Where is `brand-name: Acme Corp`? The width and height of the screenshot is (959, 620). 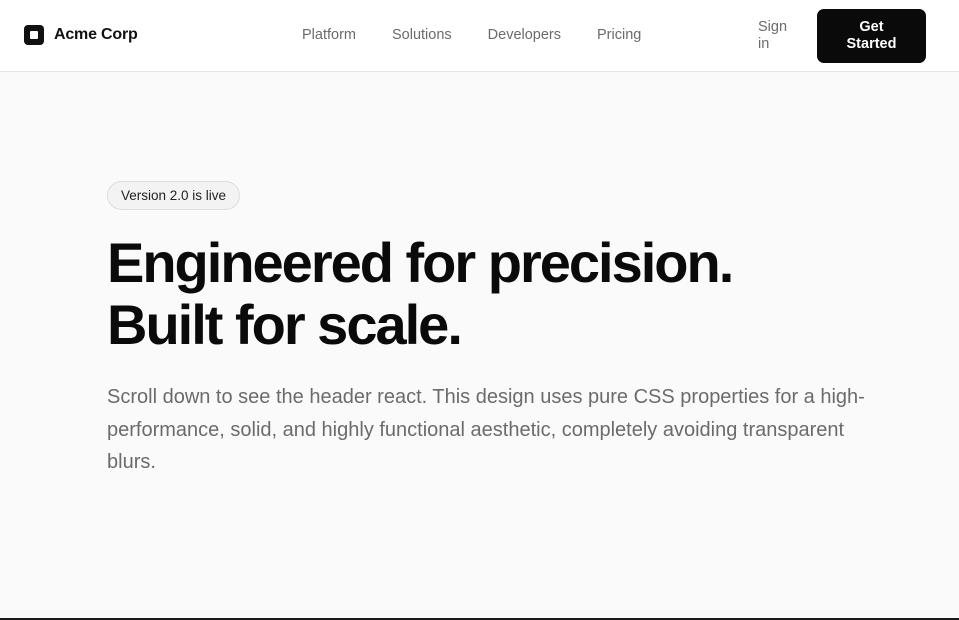
brand-name: Acme Corp is located at coordinates (96, 34).